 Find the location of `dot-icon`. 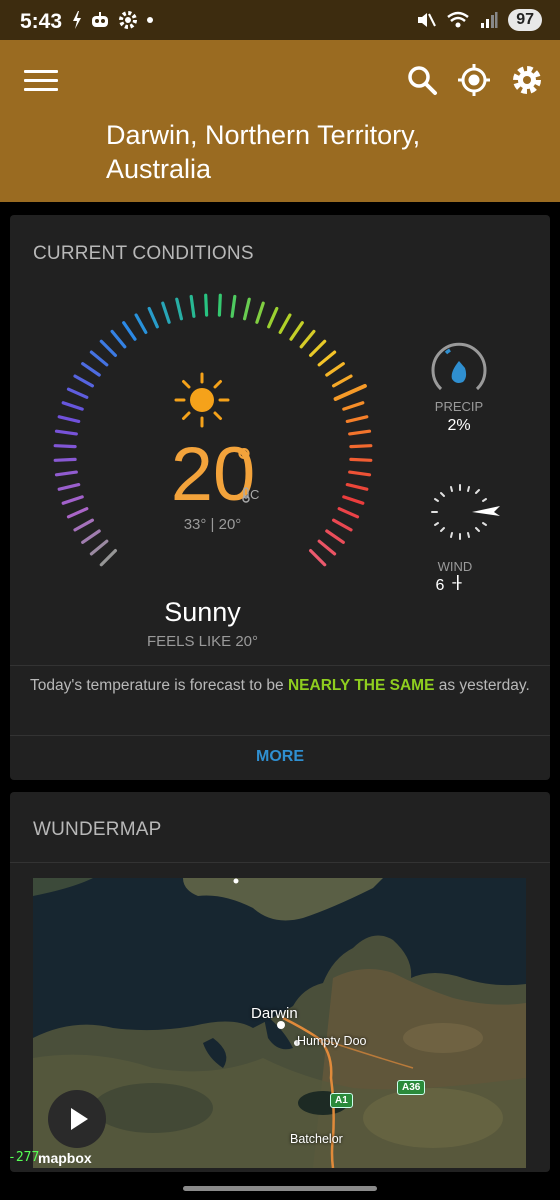

dot-icon is located at coordinates (150, 20).